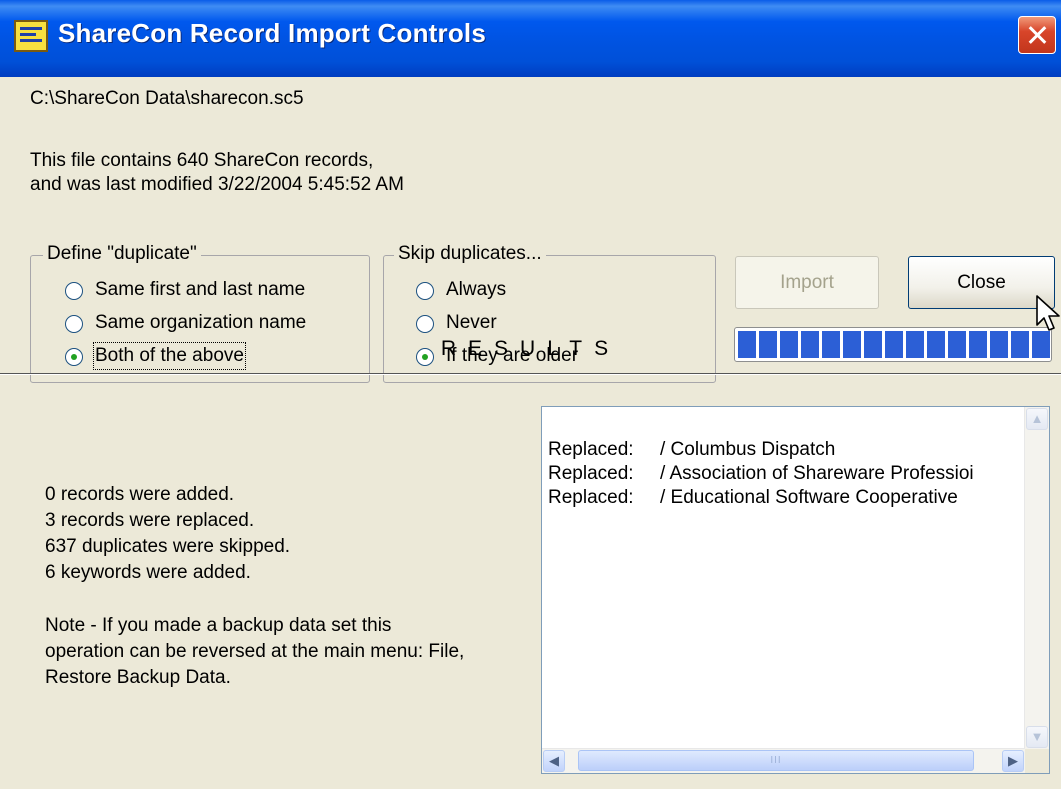 The image size is (1061, 789). What do you see at coordinates (530, 374) in the screenshot?
I see `divider` at bounding box center [530, 374].